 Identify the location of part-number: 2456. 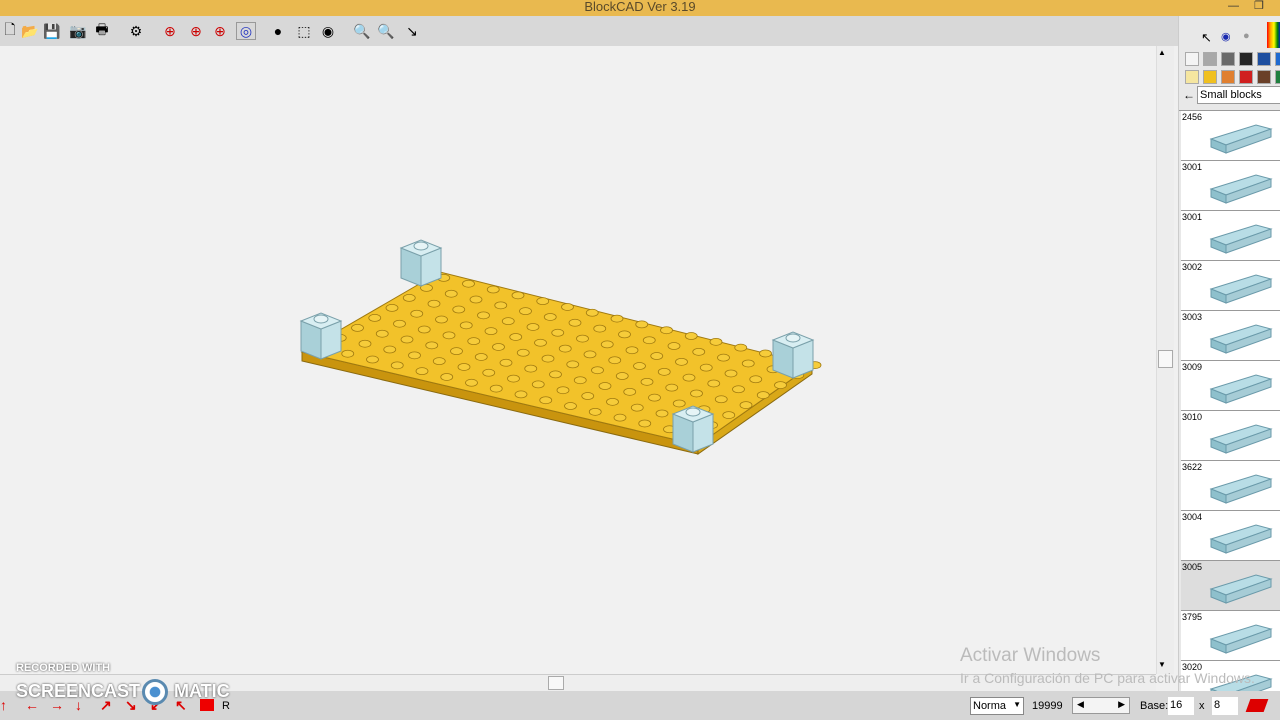
(1192, 117).